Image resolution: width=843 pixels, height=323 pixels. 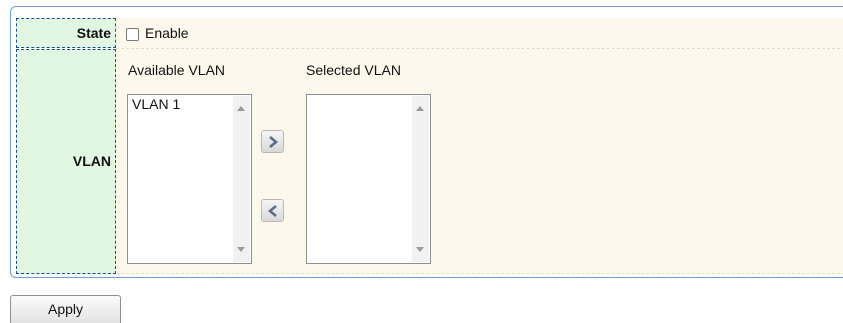 I want to click on chevron-right-icon, so click(x=274, y=142).